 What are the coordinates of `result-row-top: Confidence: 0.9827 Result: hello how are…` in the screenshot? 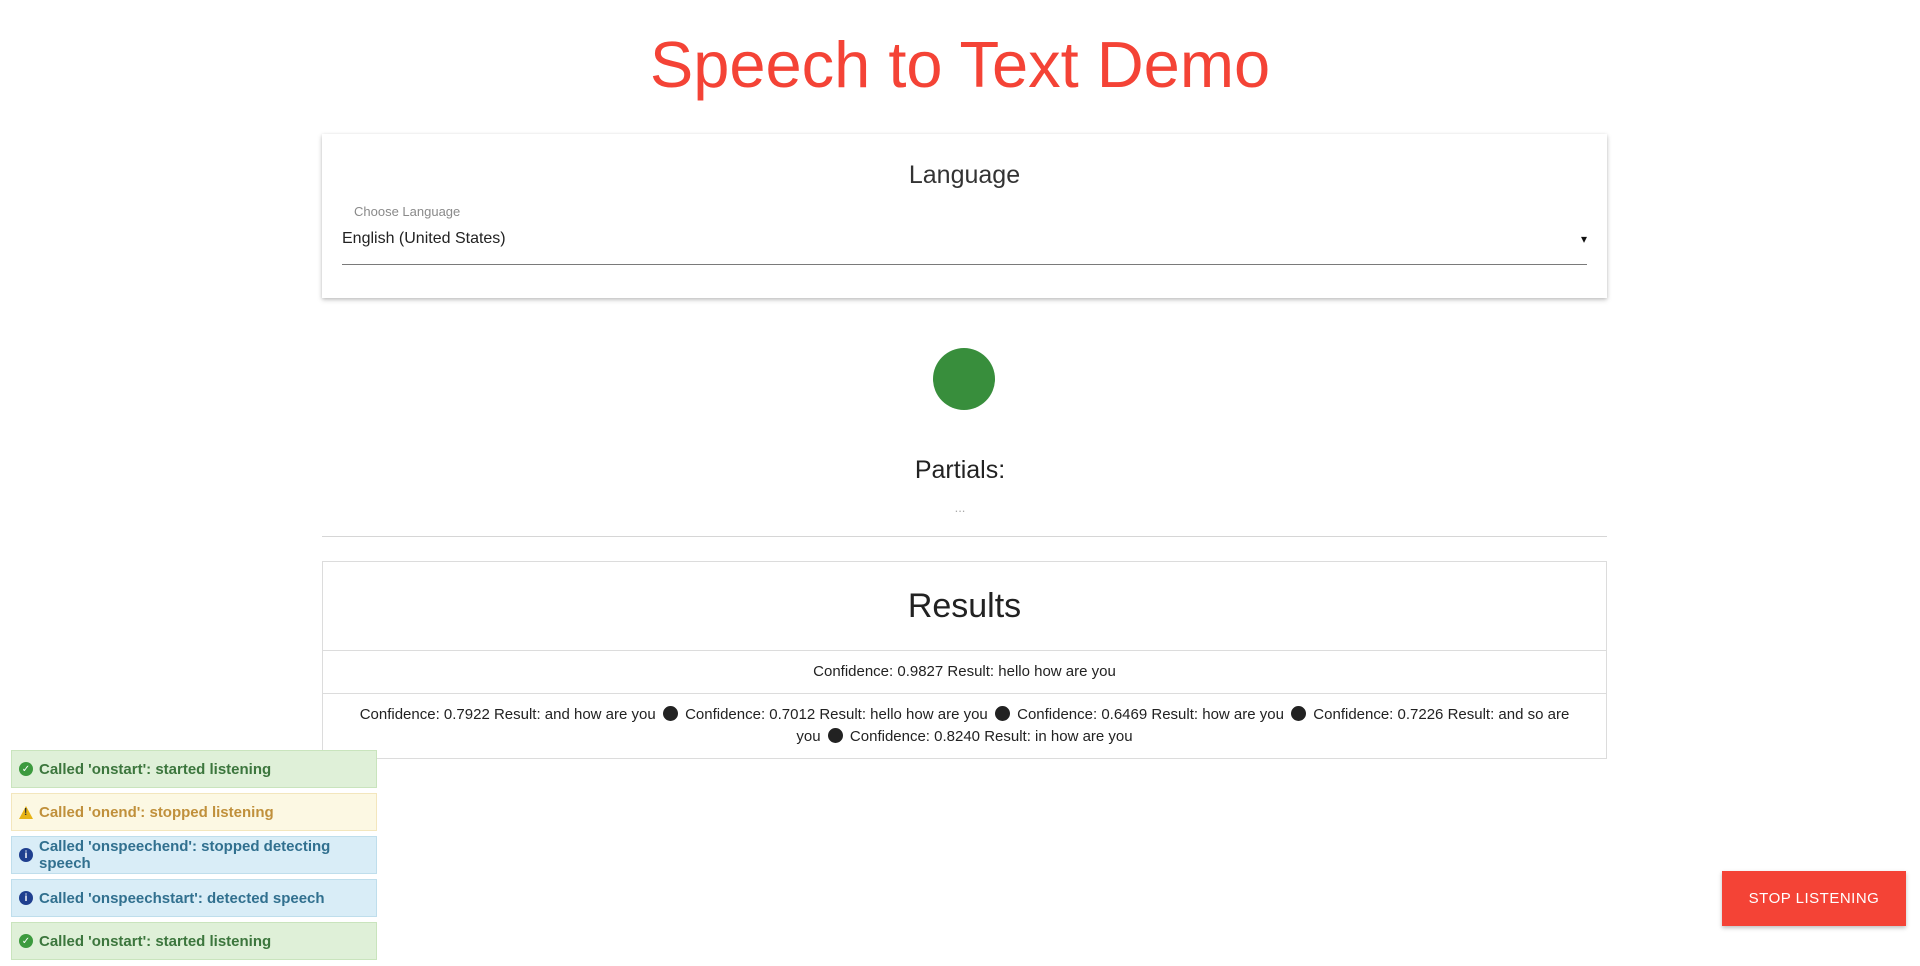 It's located at (964, 672).